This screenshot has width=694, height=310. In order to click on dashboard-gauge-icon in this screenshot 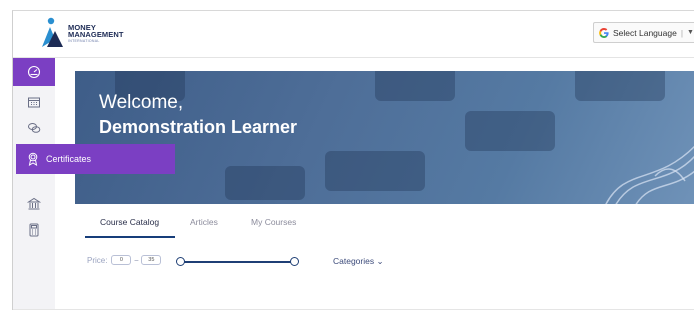, I will do `click(34, 72)`.